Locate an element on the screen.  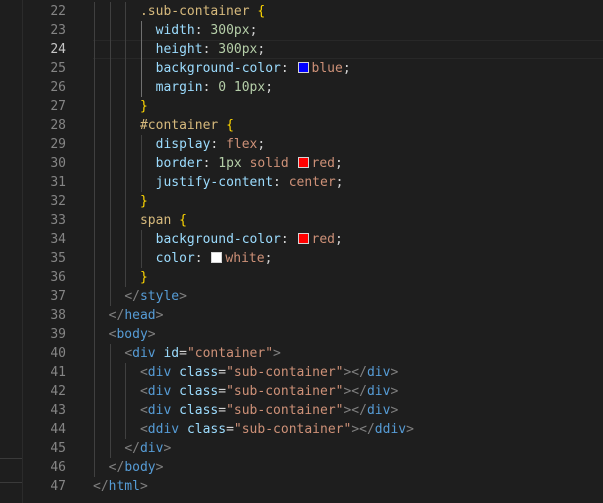
line-number: 45 is located at coordinates (58, 448).